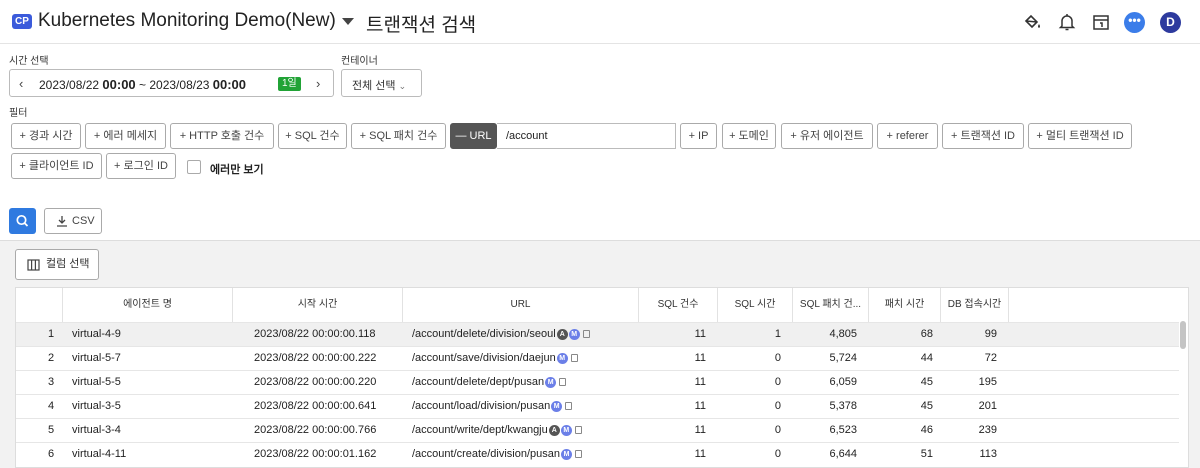 Image resolution: width=1200 pixels, height=468 pixels. What do you see at coordinates (194, 167) in the screenshot?
I see `errors-only-checkbox` at bounding box center [194, 167].